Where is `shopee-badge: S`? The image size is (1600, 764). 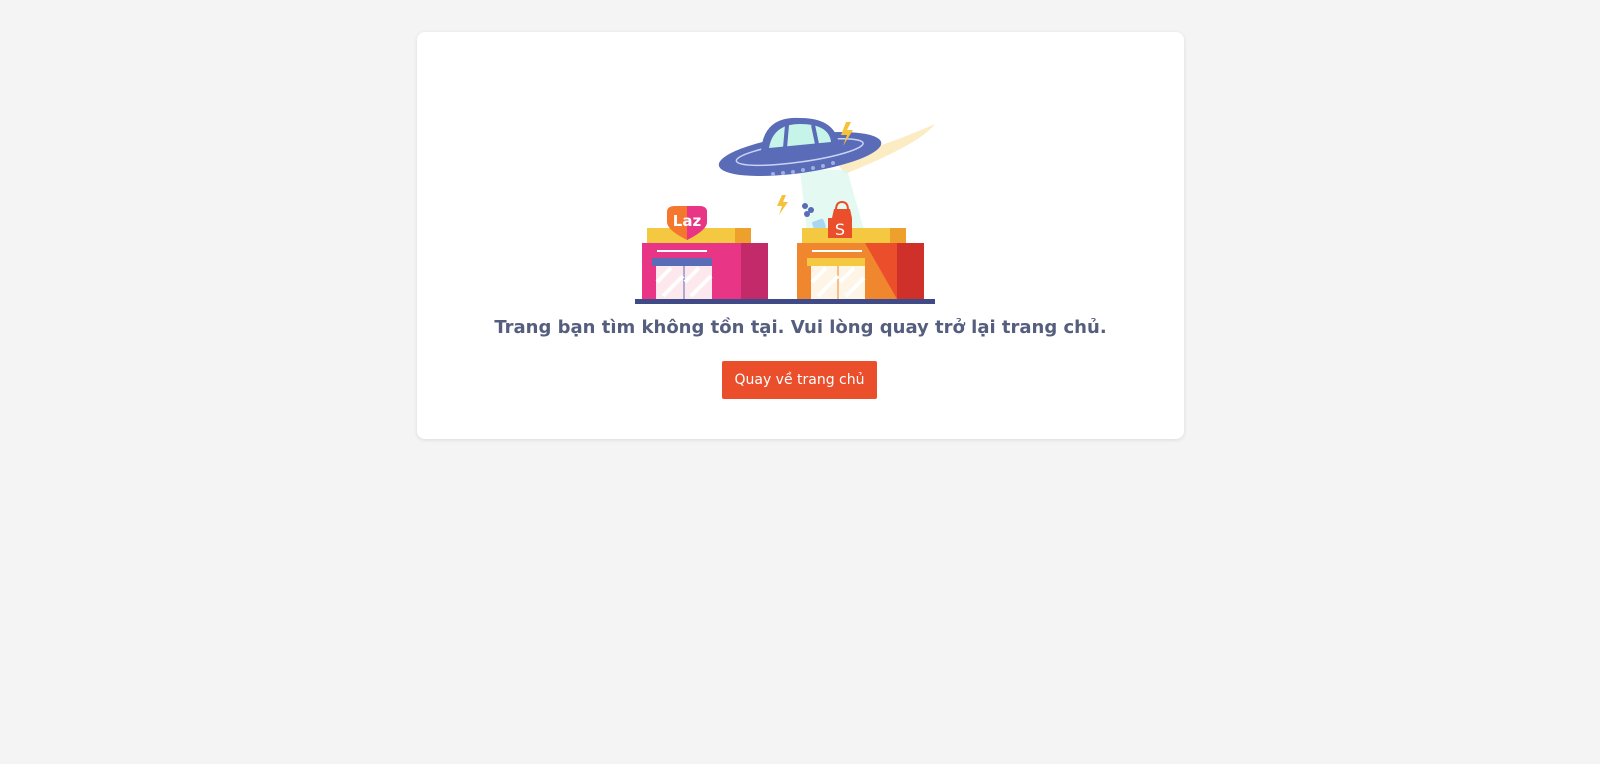 shopee-badge: S is located at coordinates (840, 229).